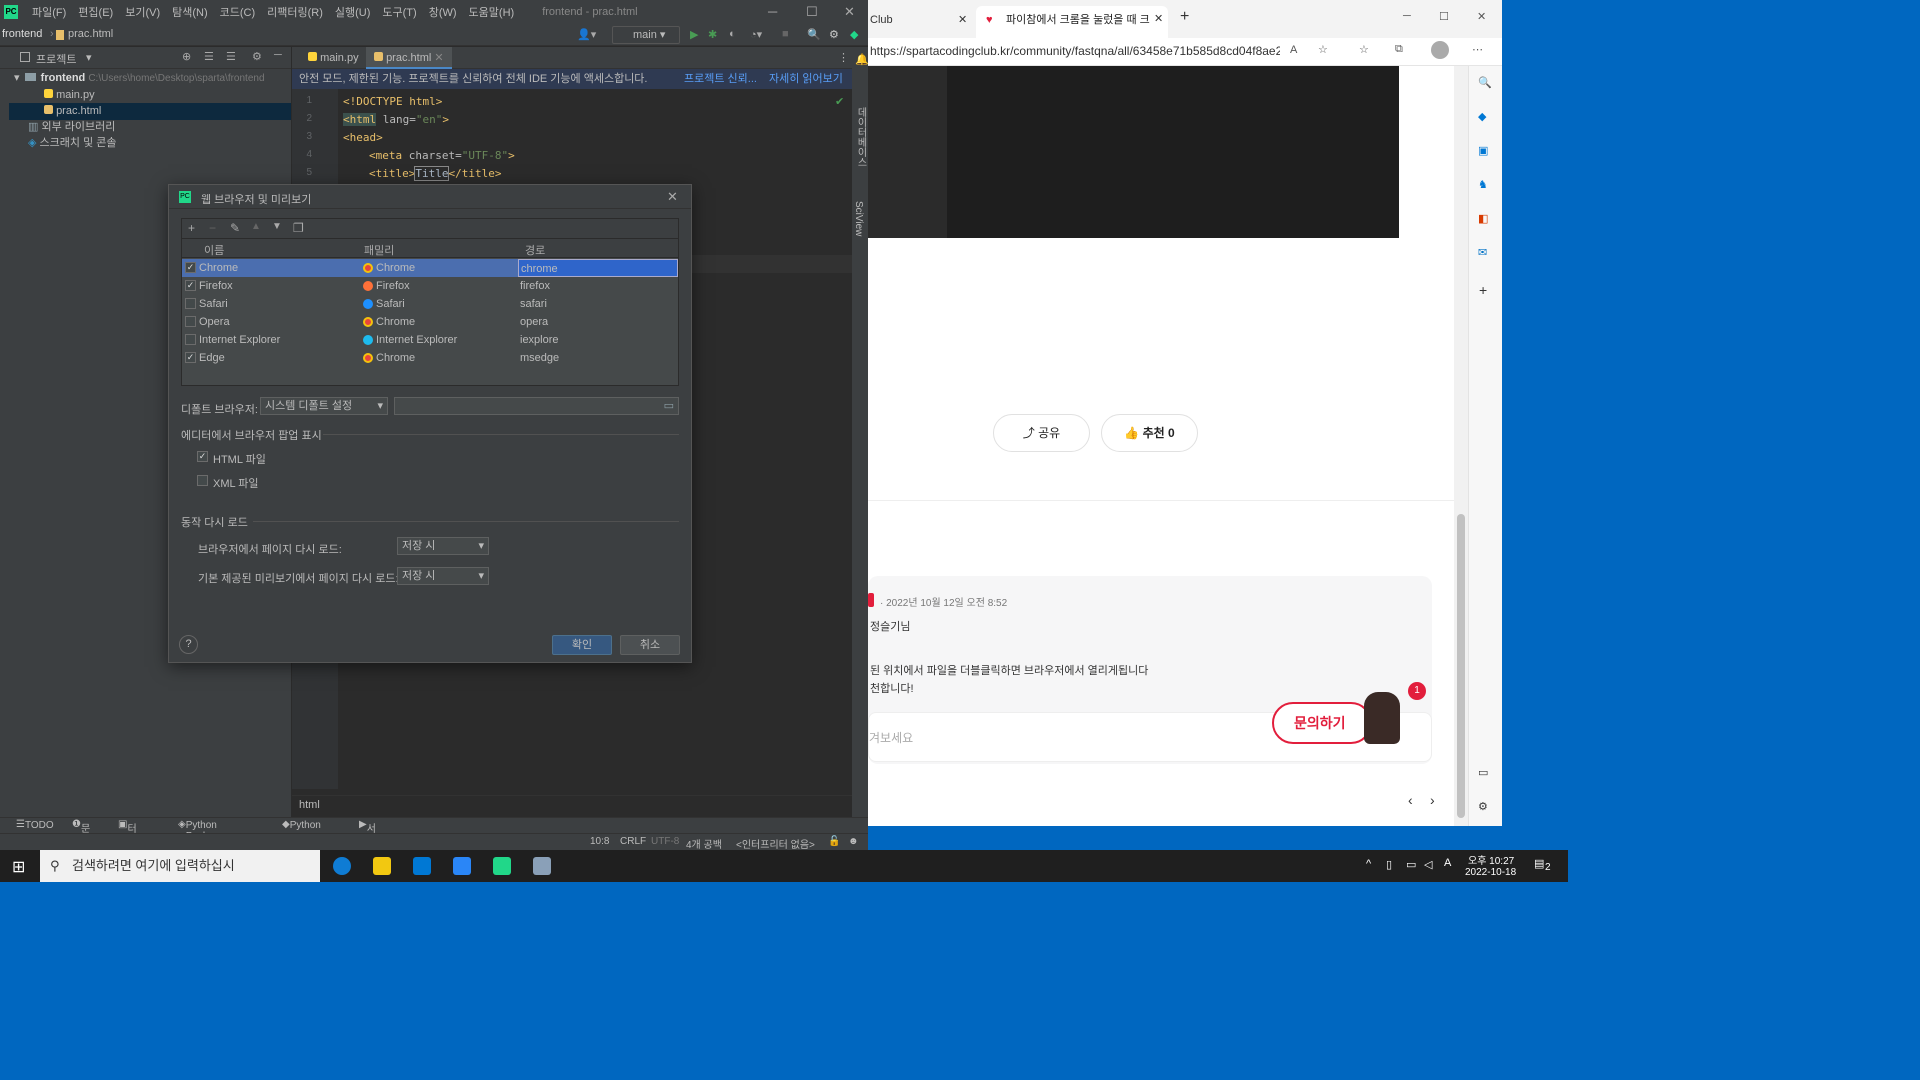 The height and width of the screenshot is (1080, 1920). What do you see at coordinates (1410, 800) in the screenshot?
I see `chevron-left-icon: ‹` at bounding box center [1410, 800].